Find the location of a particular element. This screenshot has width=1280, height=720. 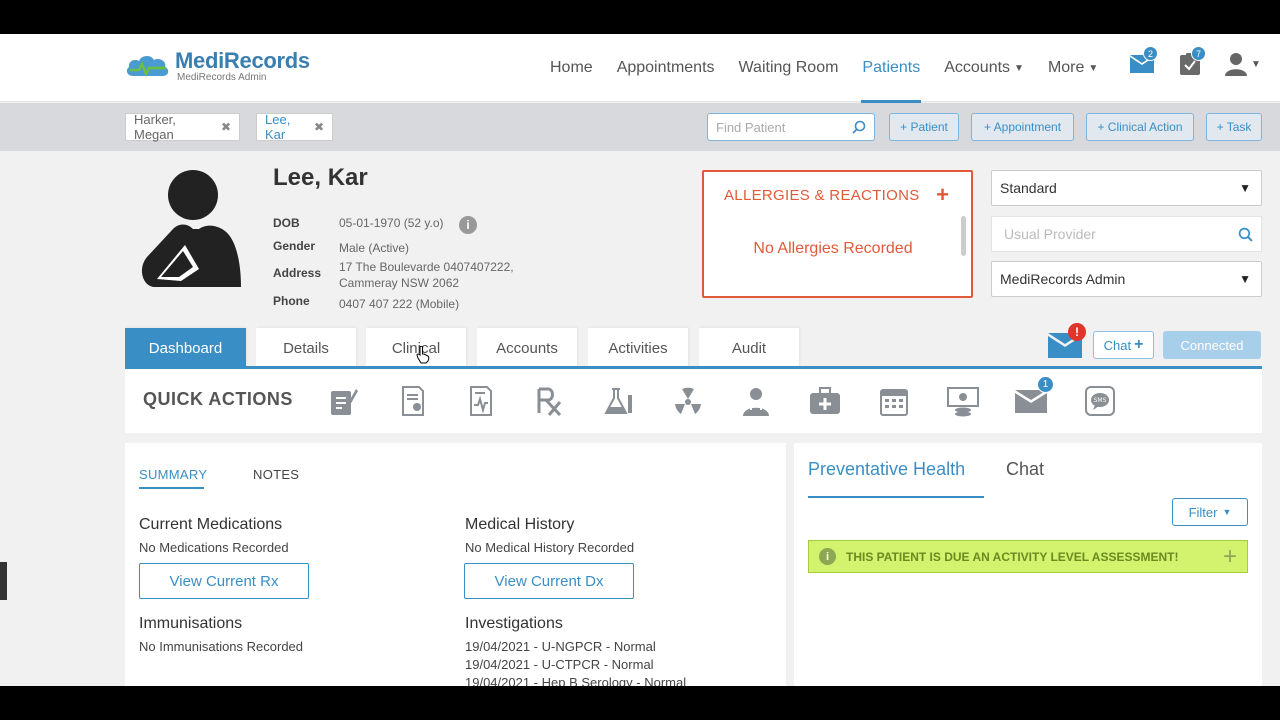

billing-icon is located at coordinates (963, 401).